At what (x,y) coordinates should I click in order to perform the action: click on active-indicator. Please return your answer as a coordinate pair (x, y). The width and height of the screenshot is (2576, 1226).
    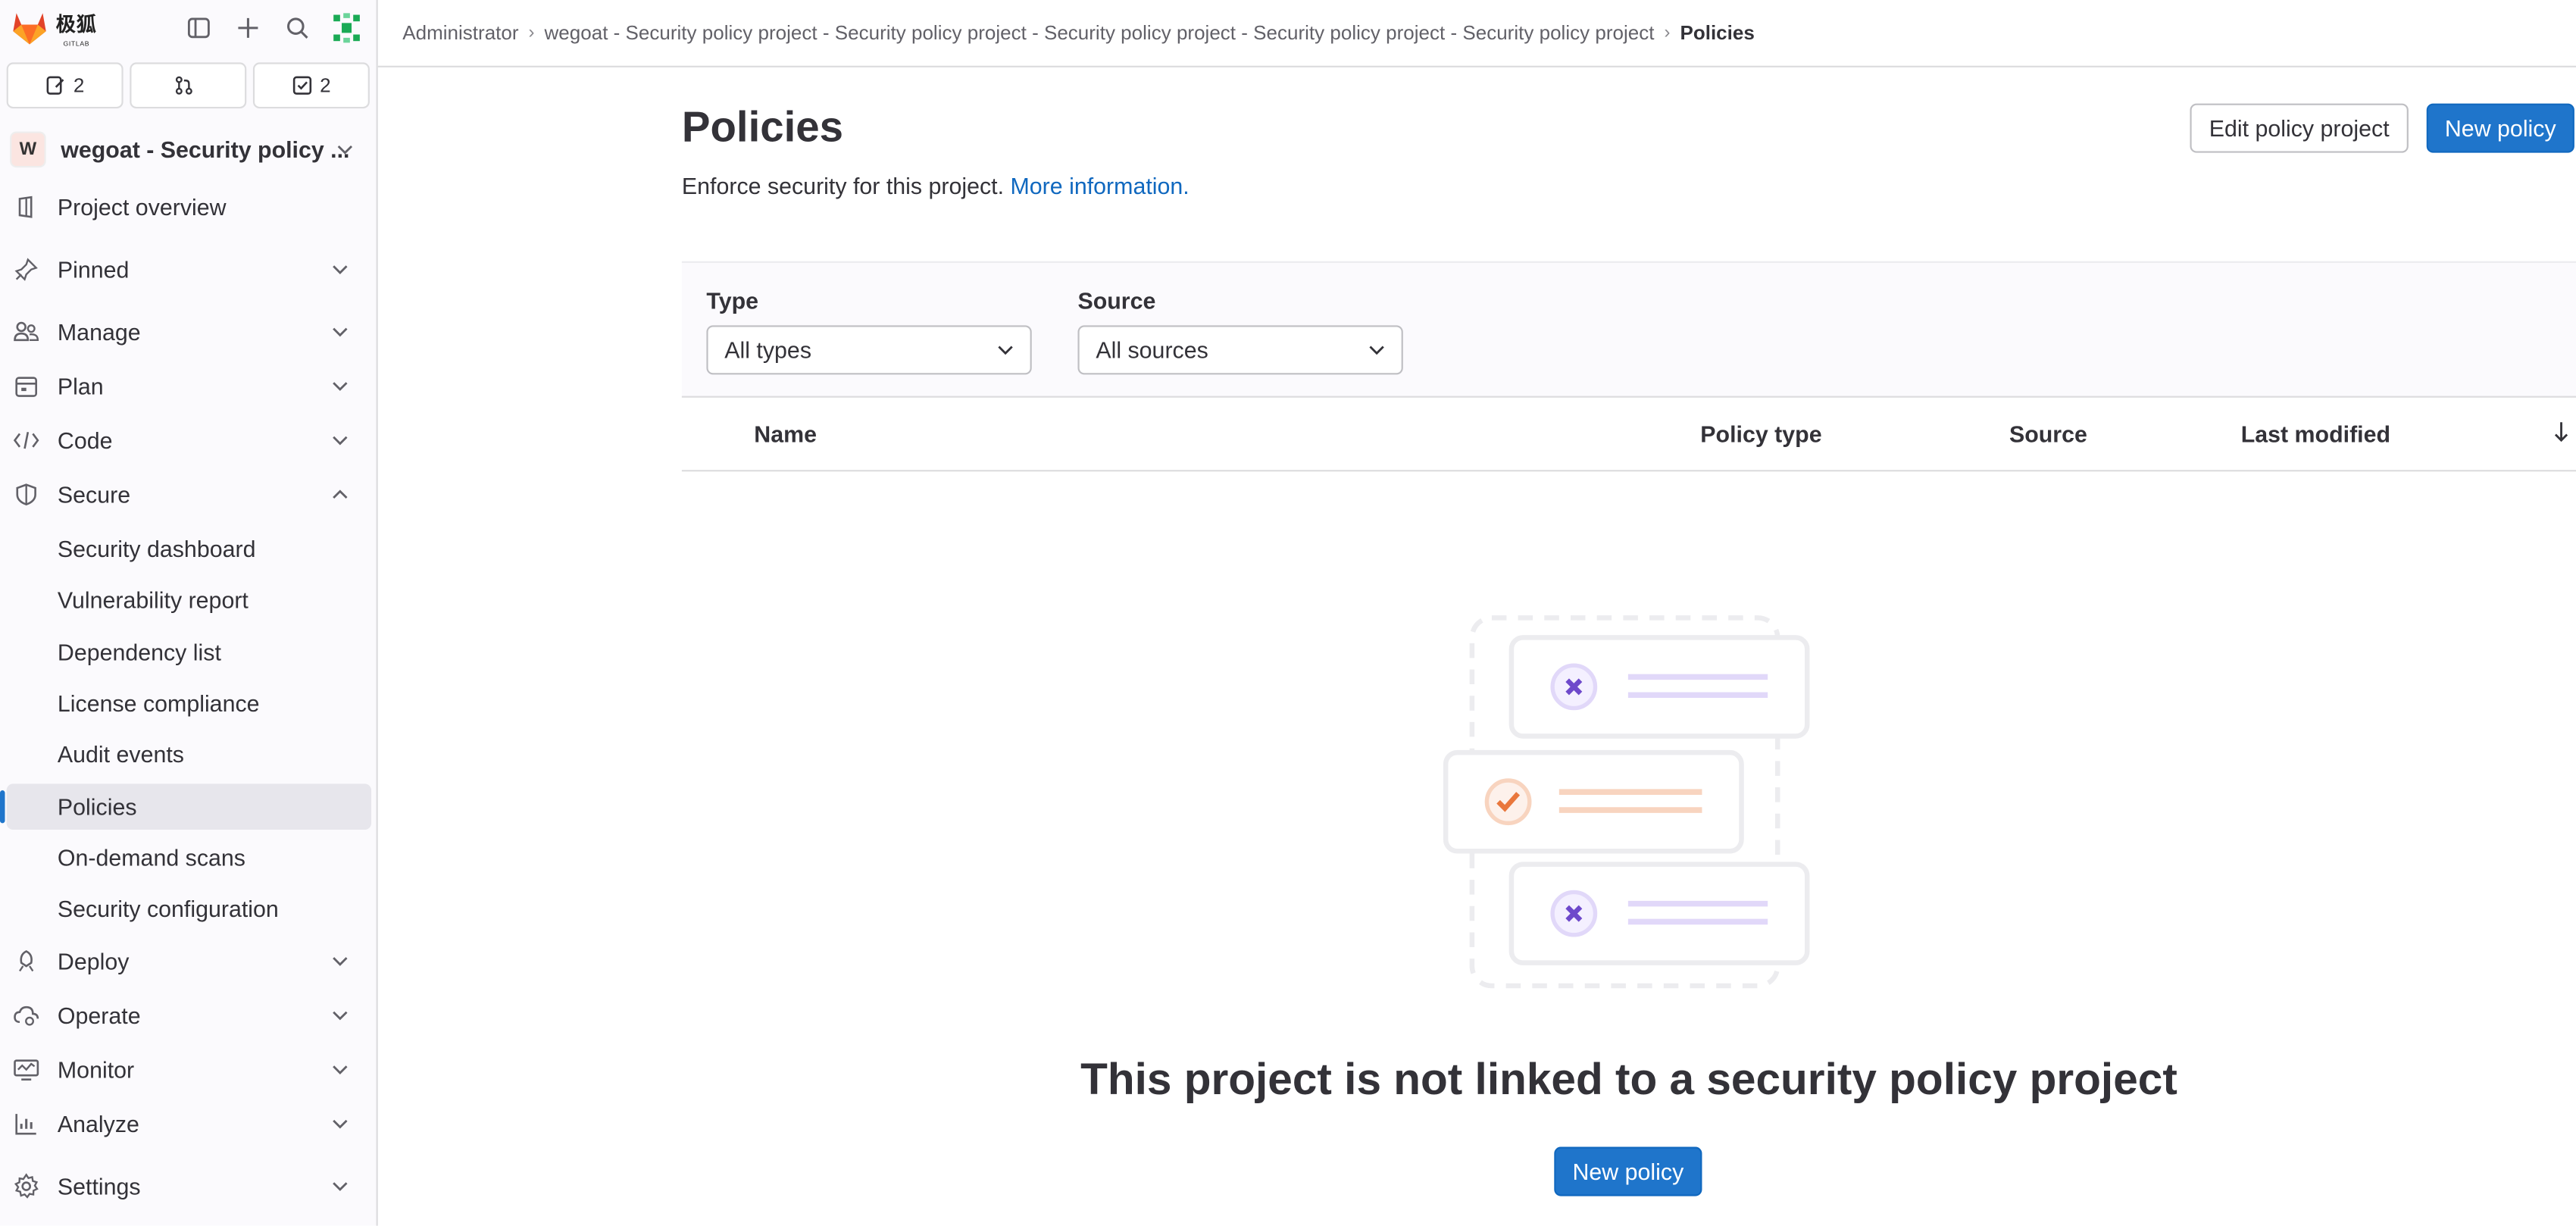
    Looking at the image, I should click on (2, 807).